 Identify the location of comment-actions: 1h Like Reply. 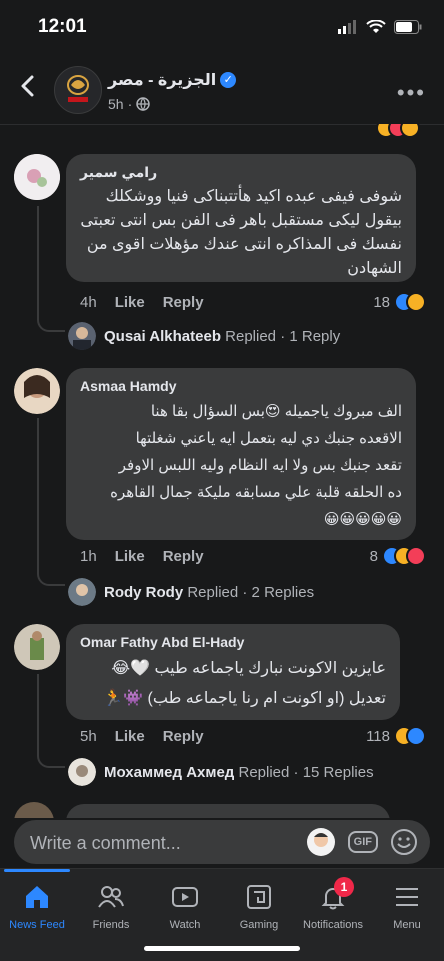
(142, 556).